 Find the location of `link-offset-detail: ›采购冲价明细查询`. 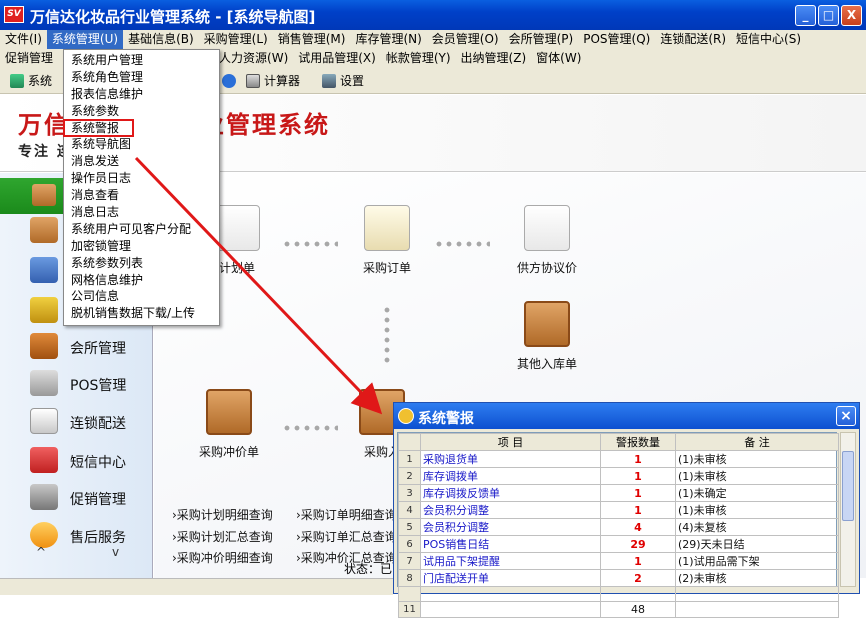

link-offset-detail: ›采购冲价明细查询 is located at coordinates (222, 557).